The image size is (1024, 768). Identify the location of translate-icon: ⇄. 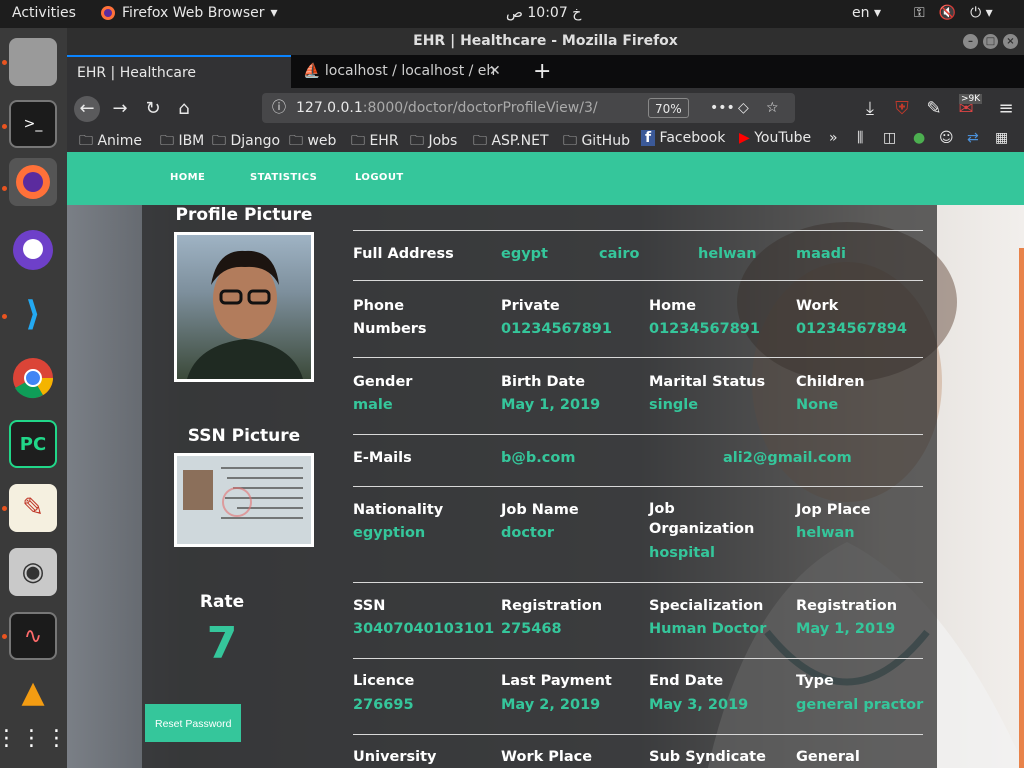
(973, 138).